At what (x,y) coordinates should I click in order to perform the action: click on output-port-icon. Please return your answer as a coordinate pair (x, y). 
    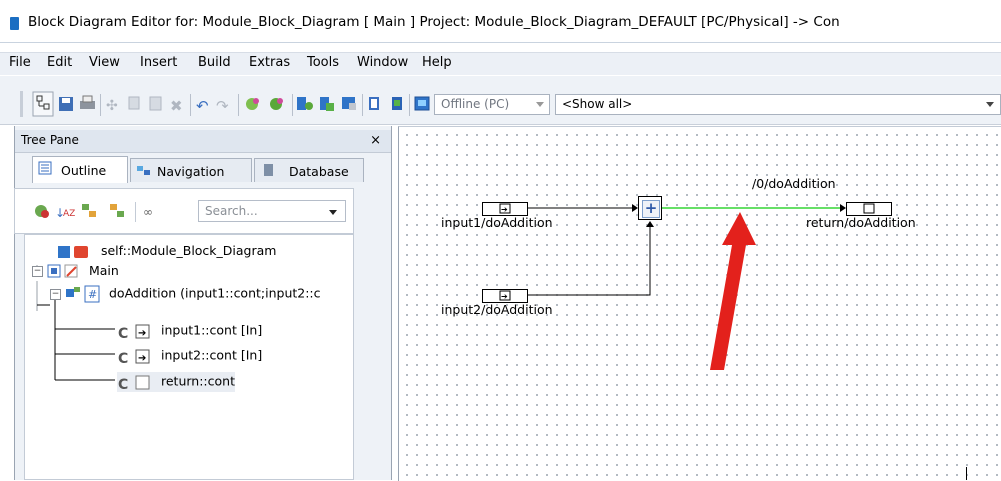
    Looking at the image, I should click on (869, 208).